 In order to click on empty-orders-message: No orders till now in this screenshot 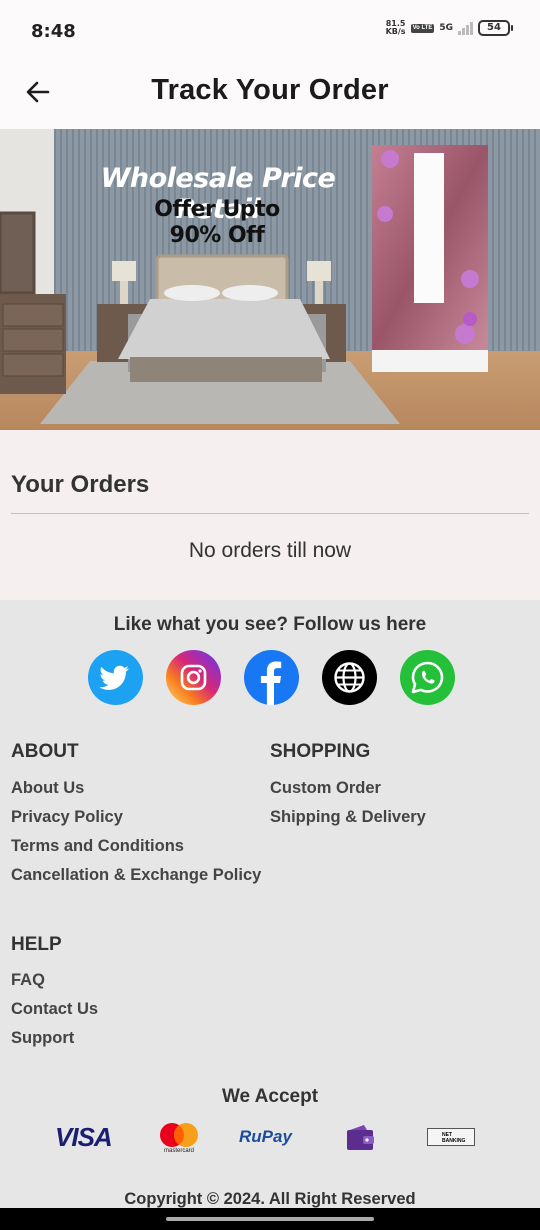, I will do `click(270, 550)`.